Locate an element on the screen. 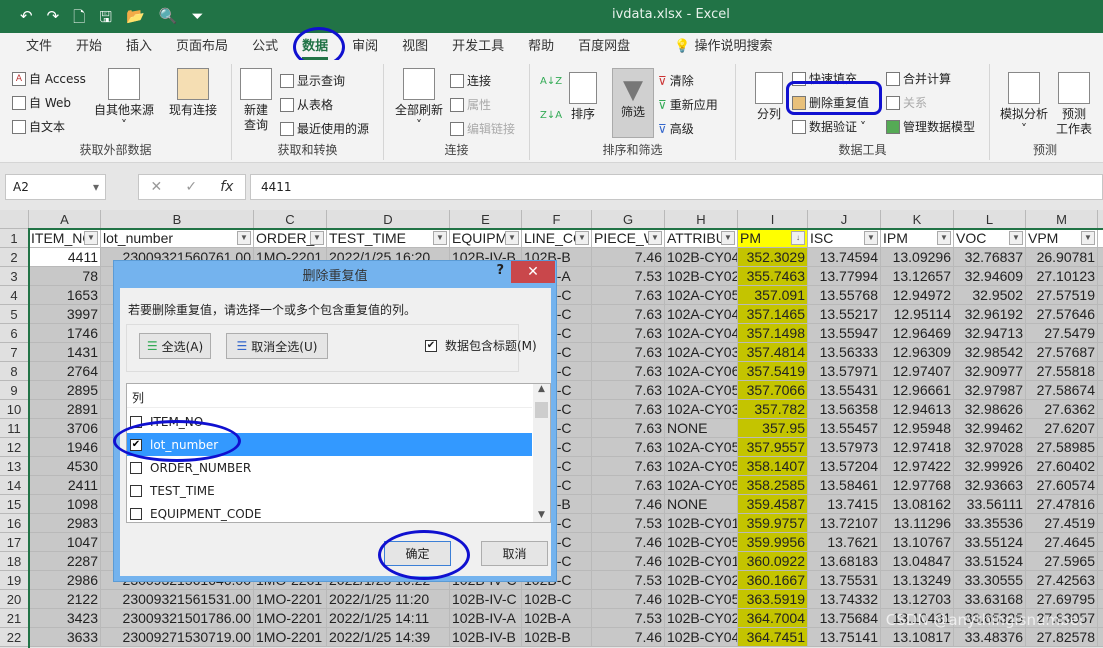 The height and width of the screenshot is (648, 1103). cell: 357.9557 is located at coordinates (773, 447).